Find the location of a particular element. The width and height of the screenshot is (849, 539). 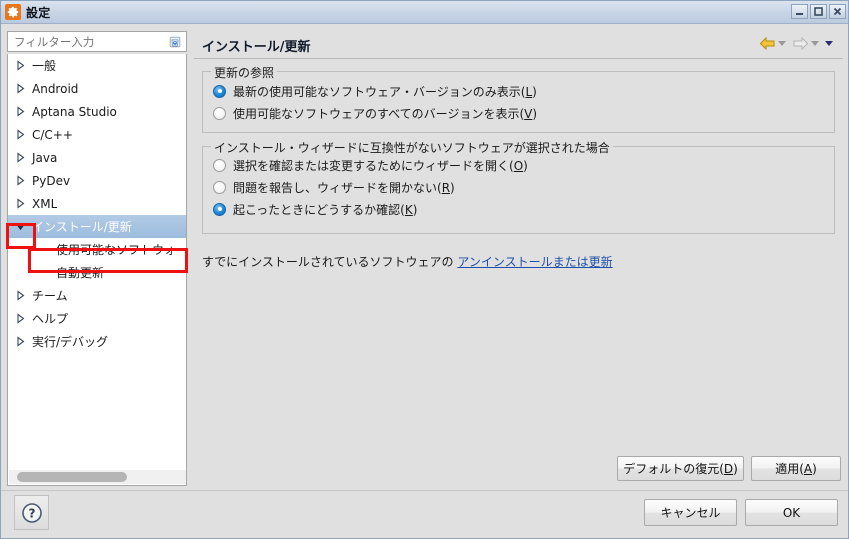

minimize-button is located at coordinates (799, 11).